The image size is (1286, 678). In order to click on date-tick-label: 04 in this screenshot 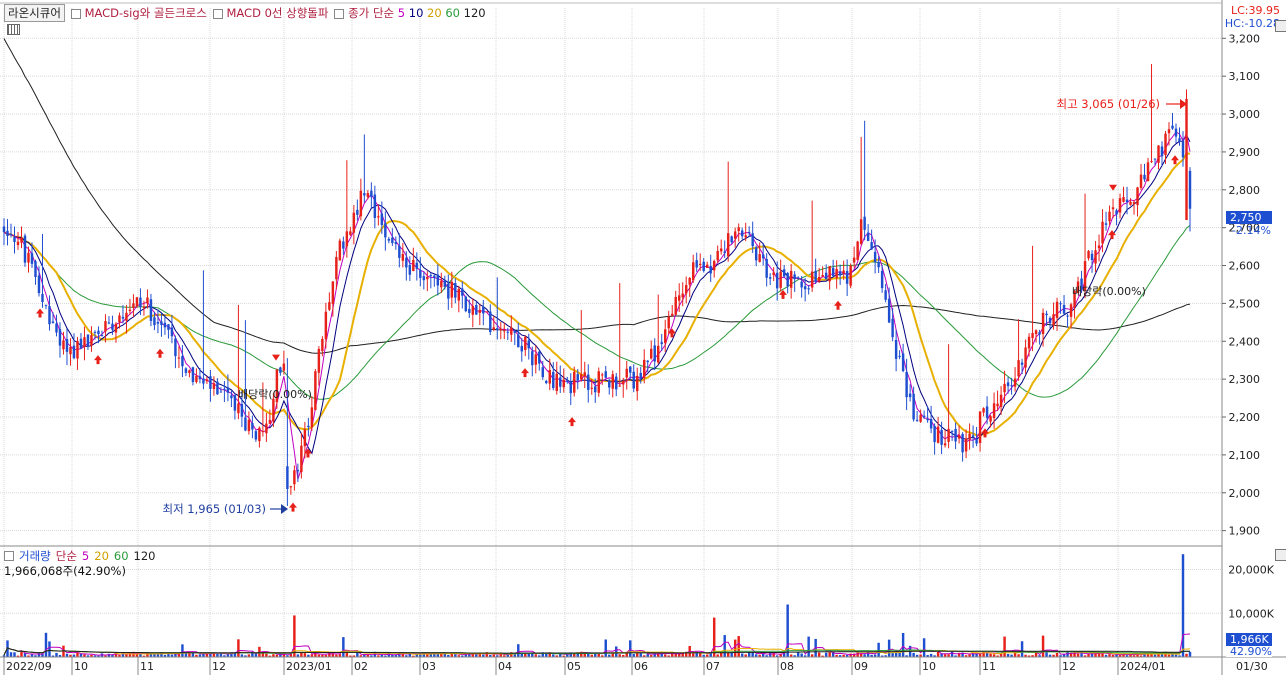, I will do `click(505, 666)`.